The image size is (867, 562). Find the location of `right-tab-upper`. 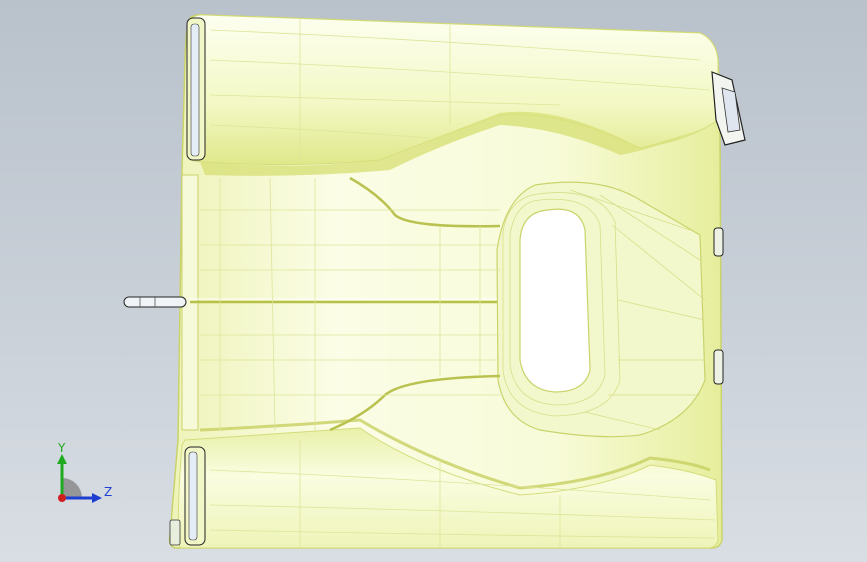

right-tab-upper is located at coordinates (718, 242).